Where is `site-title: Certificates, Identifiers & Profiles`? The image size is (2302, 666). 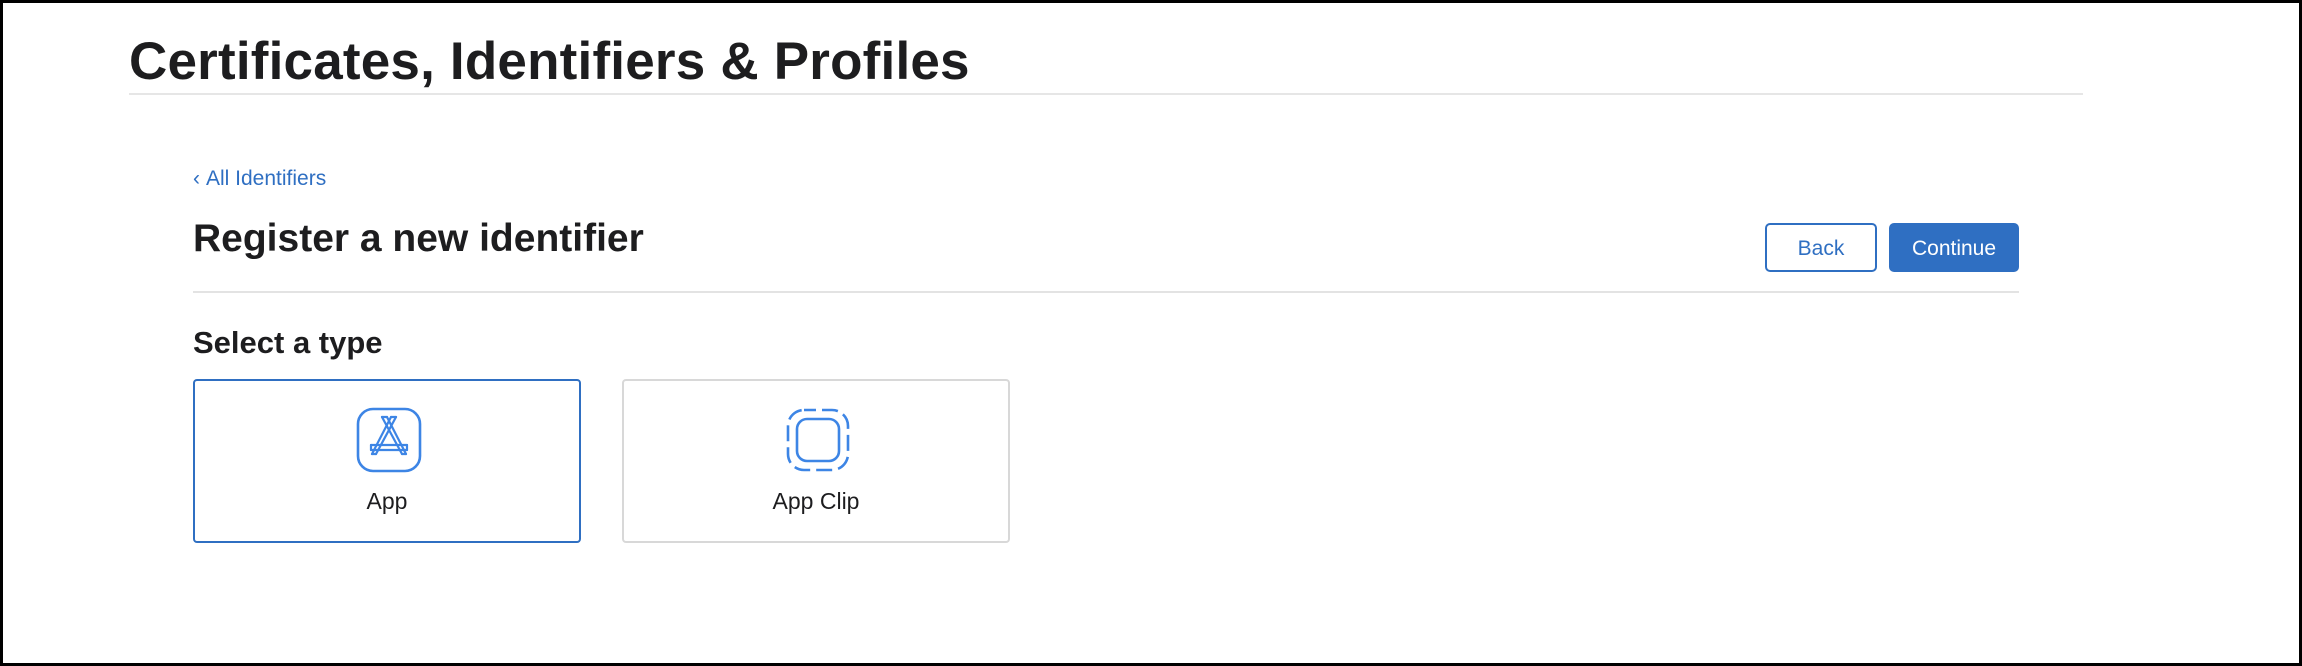 site-title: Certificates, Identifiers & Profiles is located at coordinates (549, 61).